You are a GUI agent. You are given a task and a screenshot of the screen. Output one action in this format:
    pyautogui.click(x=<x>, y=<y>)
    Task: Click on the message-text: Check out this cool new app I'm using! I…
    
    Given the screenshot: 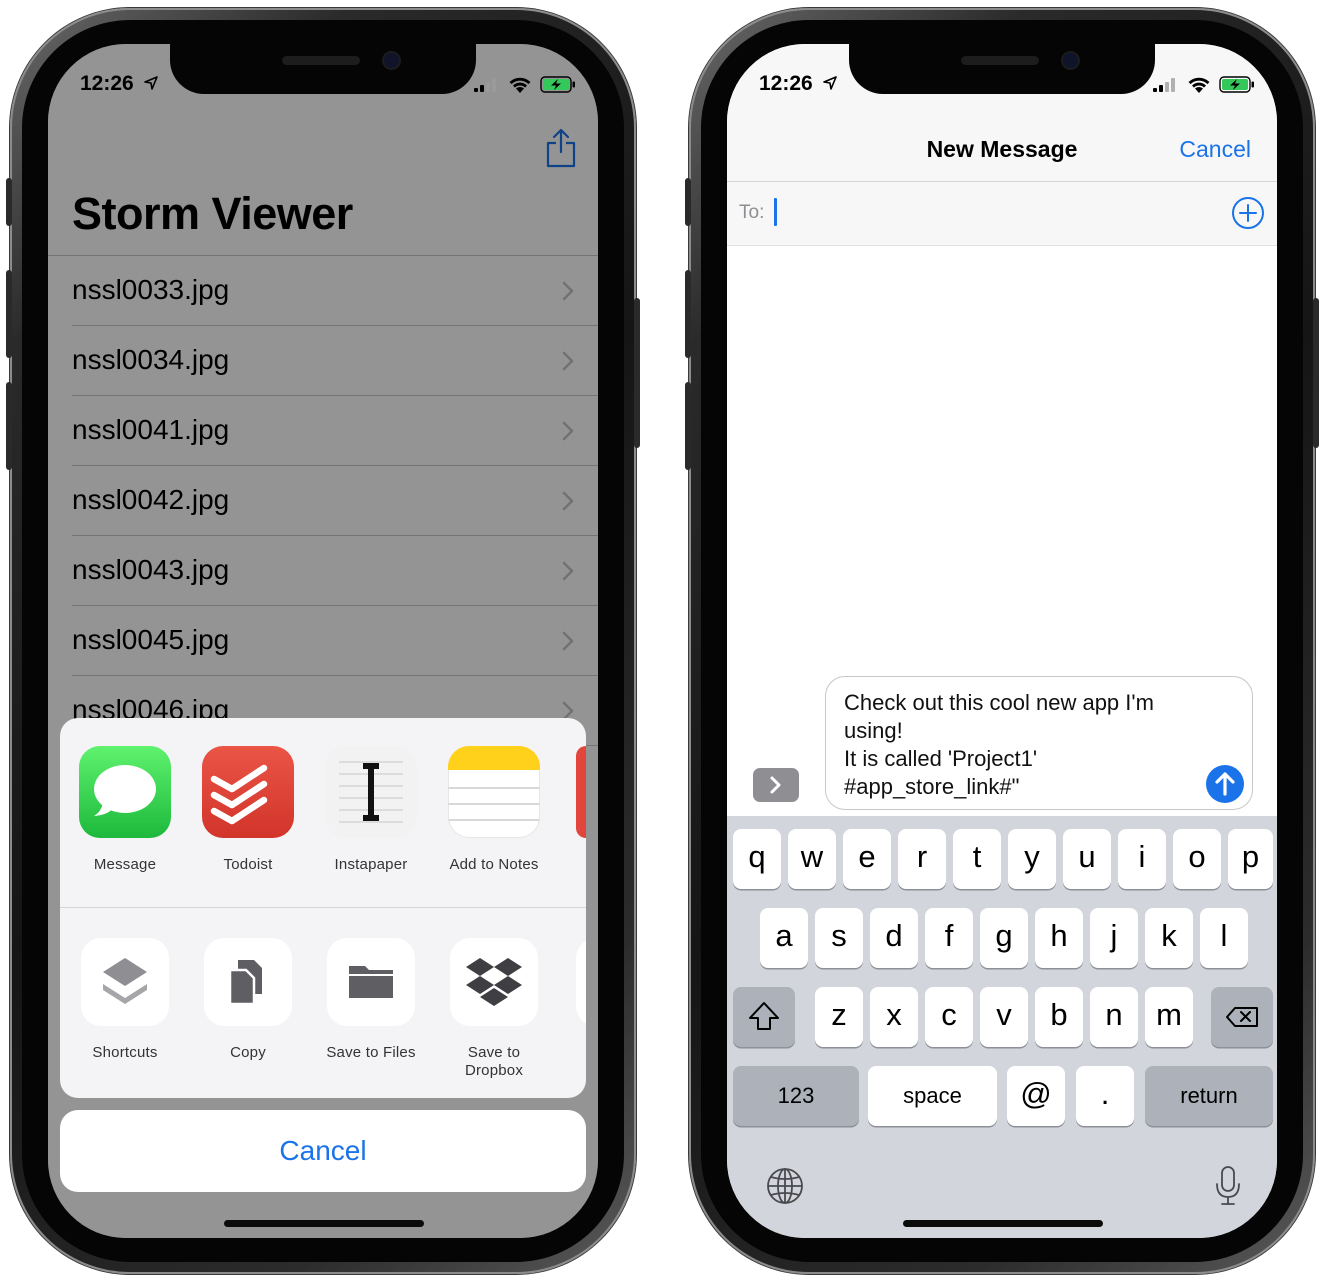 What is the action you would take?
    pyautogui.click(x=999, y=744)
    